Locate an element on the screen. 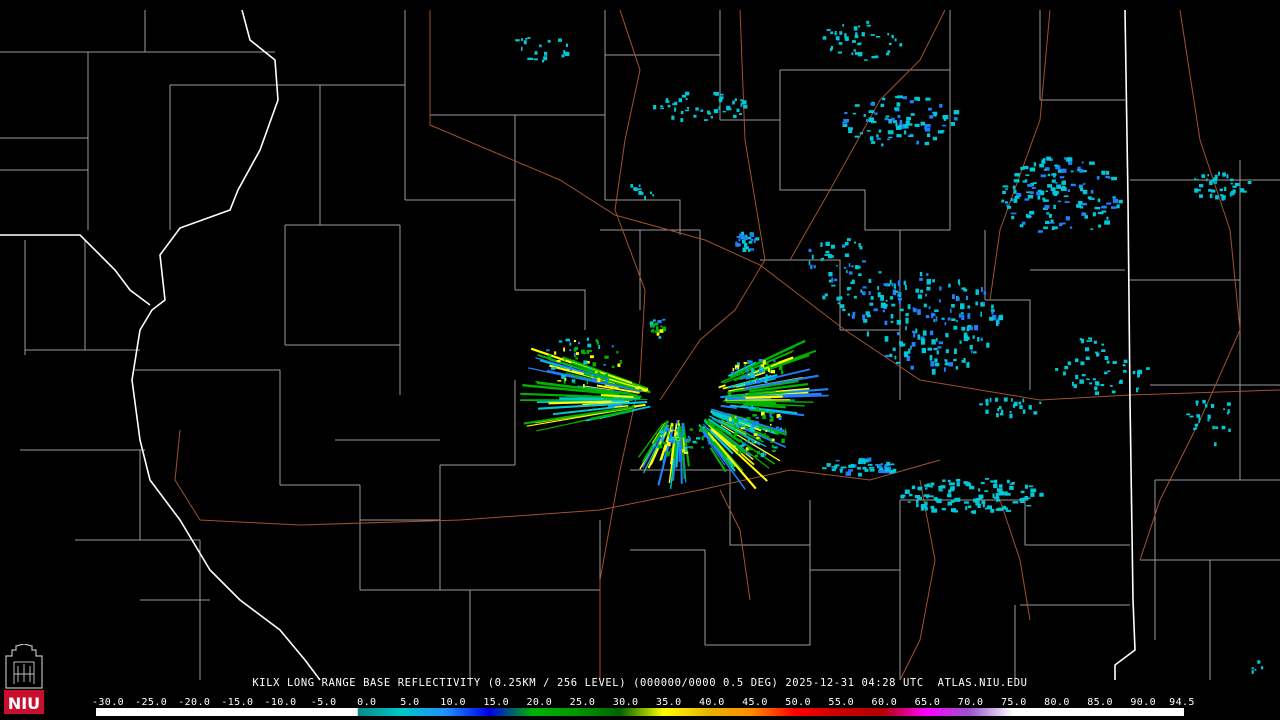  echo-ray is located at coordinates (683, 428).